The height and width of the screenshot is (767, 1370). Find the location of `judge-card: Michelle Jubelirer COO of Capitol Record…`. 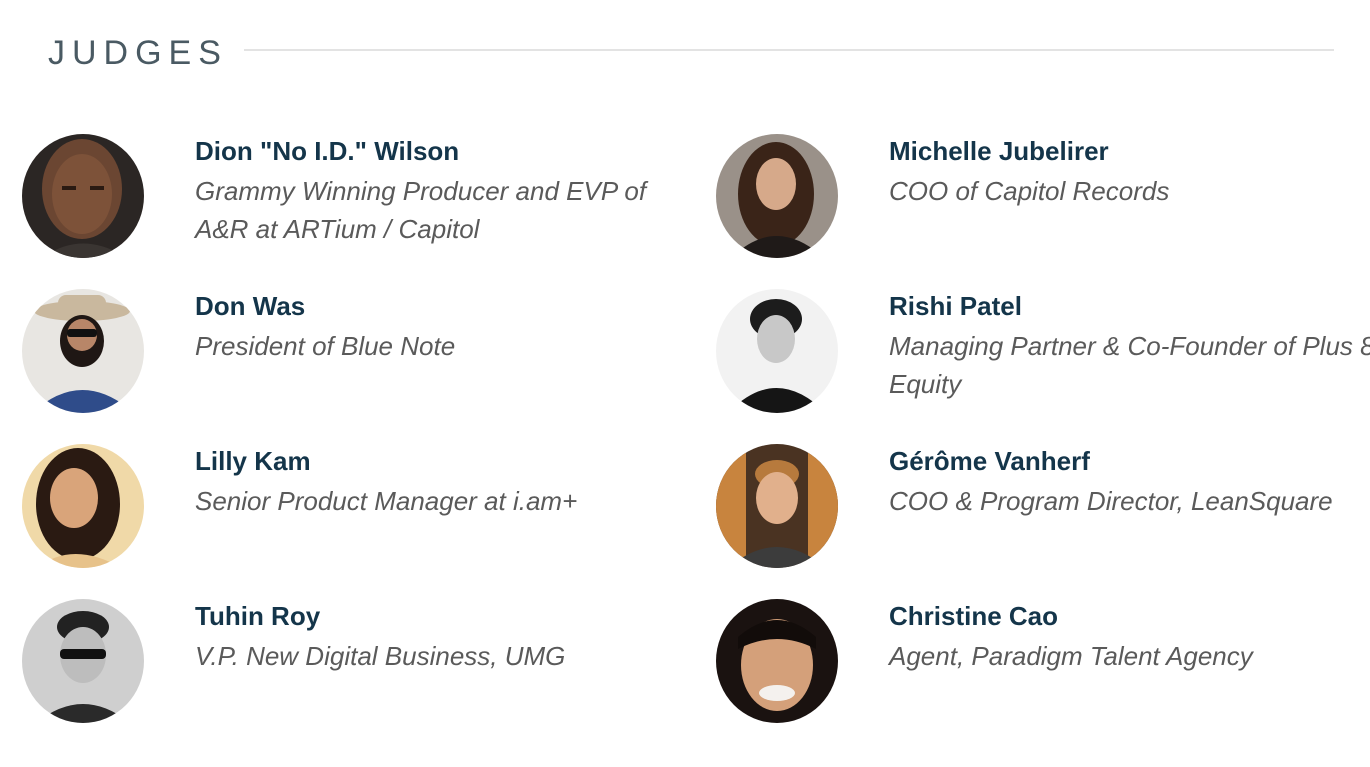

judge-card: Michelle Jubelirer COO of Capitol Record… is located at coordinates (1043, 199).